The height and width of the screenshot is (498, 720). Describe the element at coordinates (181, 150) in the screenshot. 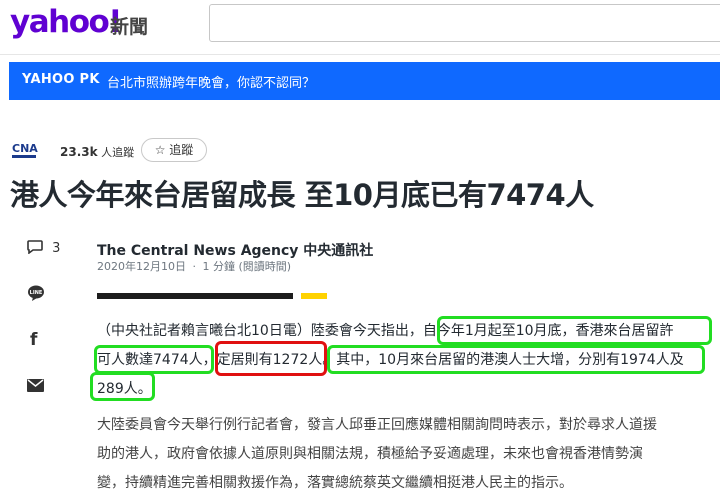

I see `follow-label: 追蹤` at that location.